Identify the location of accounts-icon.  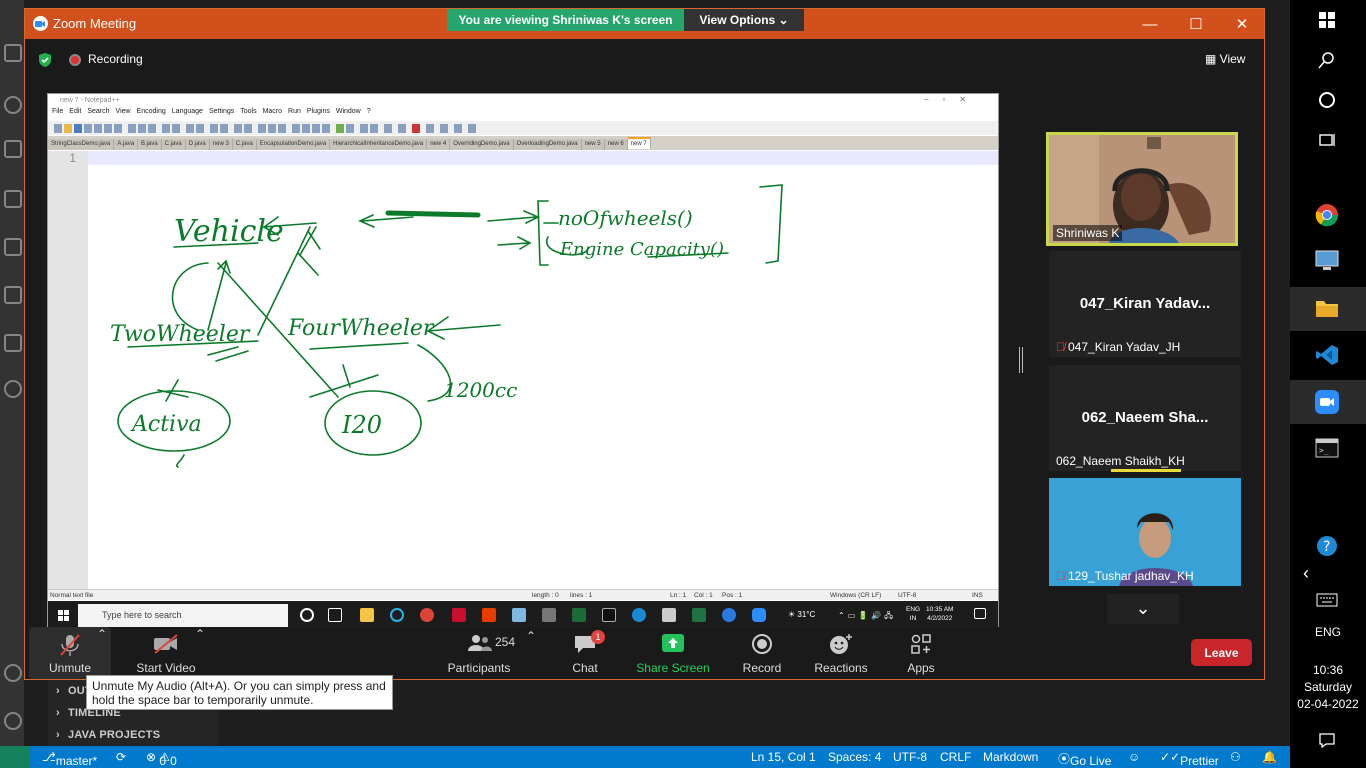
(13, 673).